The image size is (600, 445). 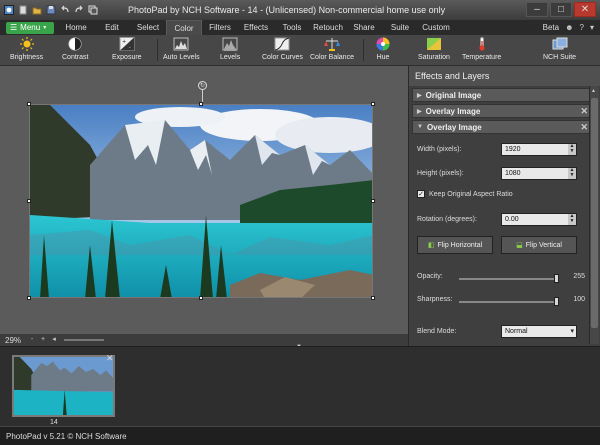 What do you see at coordinates (112, 28) in the screenshot?
I see `tab-edit: Edit` at bounding box center [112, 28].